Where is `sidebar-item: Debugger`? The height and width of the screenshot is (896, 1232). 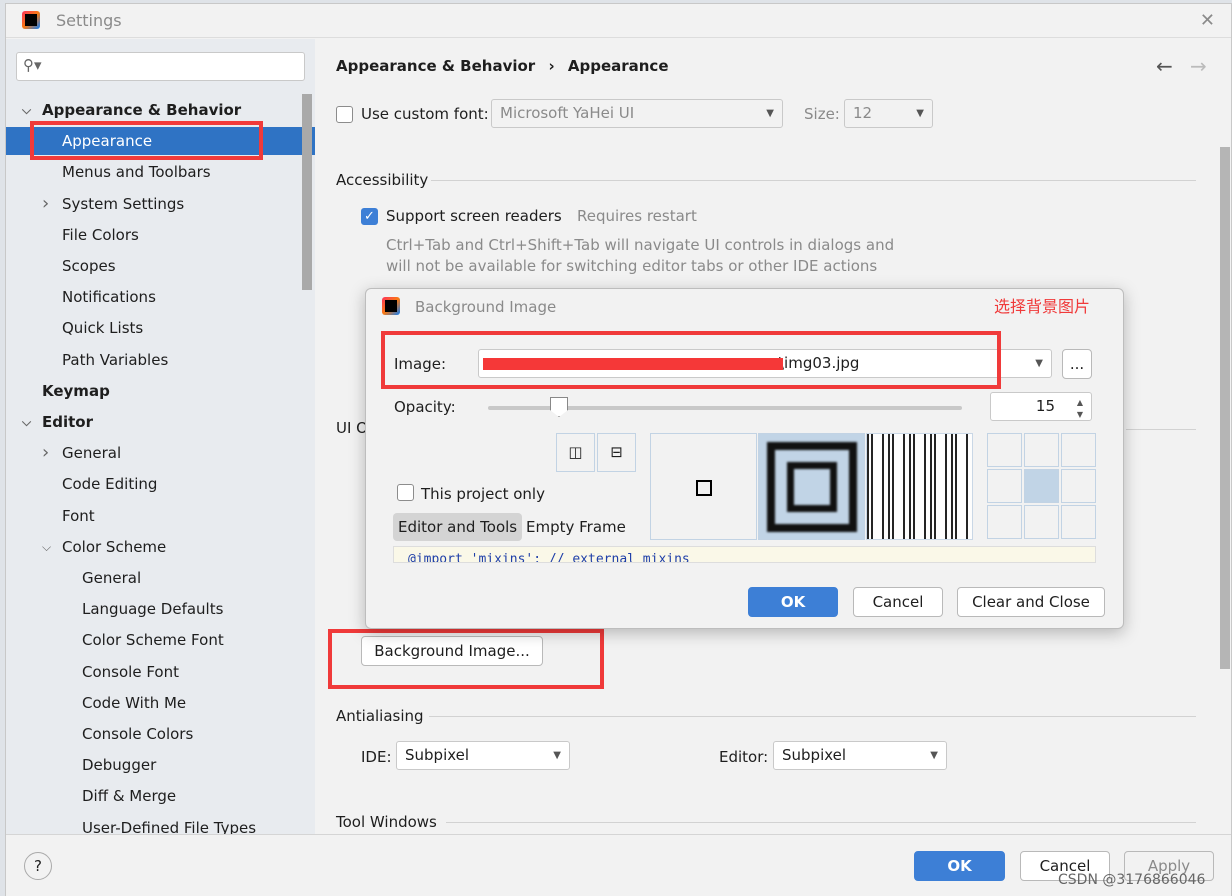 sidebar-item: Debugger is located at coordinates (119, 765).